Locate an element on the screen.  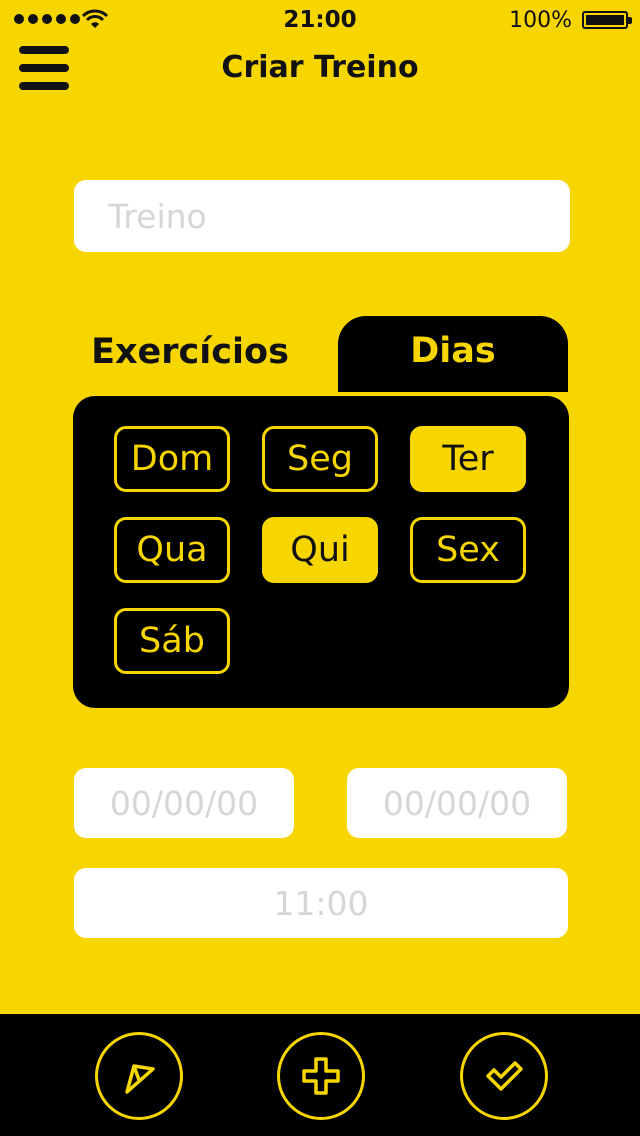
day-seg: Seg is located at coordinates (320, 459).